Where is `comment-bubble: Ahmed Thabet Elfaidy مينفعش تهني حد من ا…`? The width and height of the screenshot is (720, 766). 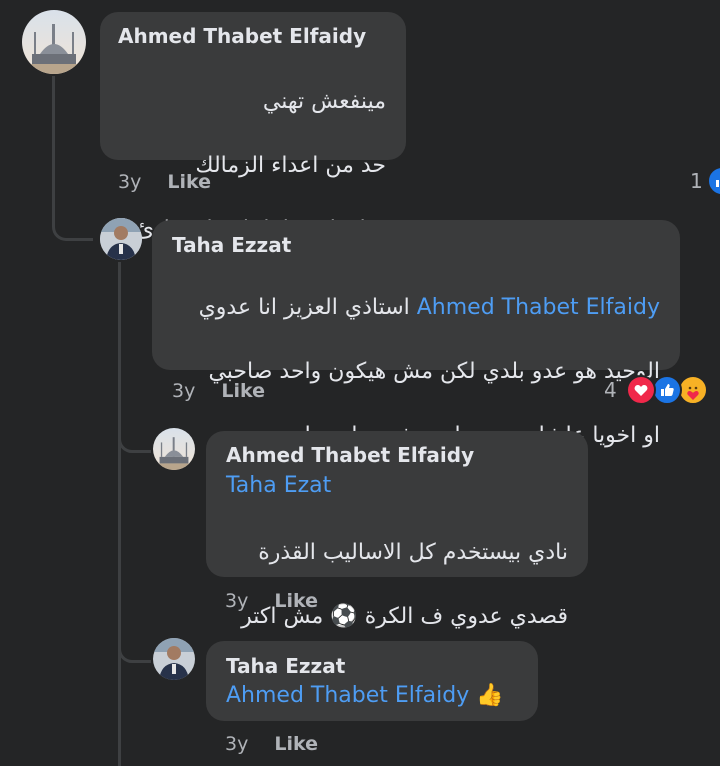 comment-bubble: Ahmed Thabet Elfaidy مينفعش تهني حد من ا… is located at coordinates (253, 127).